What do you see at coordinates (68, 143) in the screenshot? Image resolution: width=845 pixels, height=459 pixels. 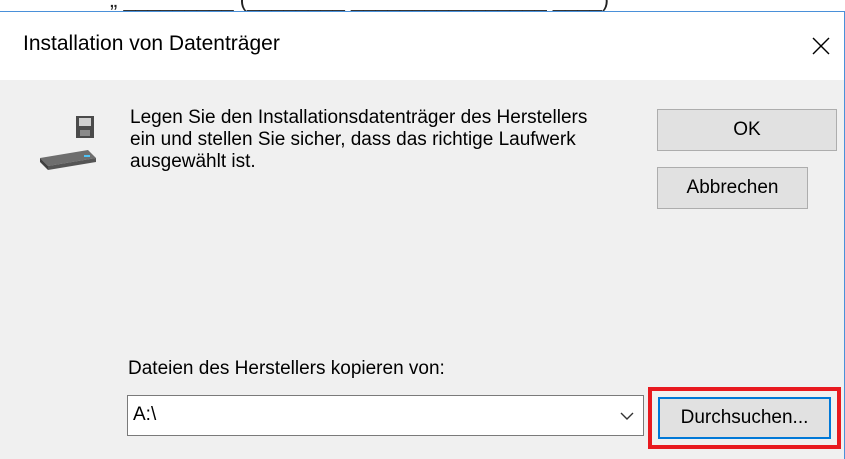 I see `disk-drive-icon` at bounding box center [68, 143].